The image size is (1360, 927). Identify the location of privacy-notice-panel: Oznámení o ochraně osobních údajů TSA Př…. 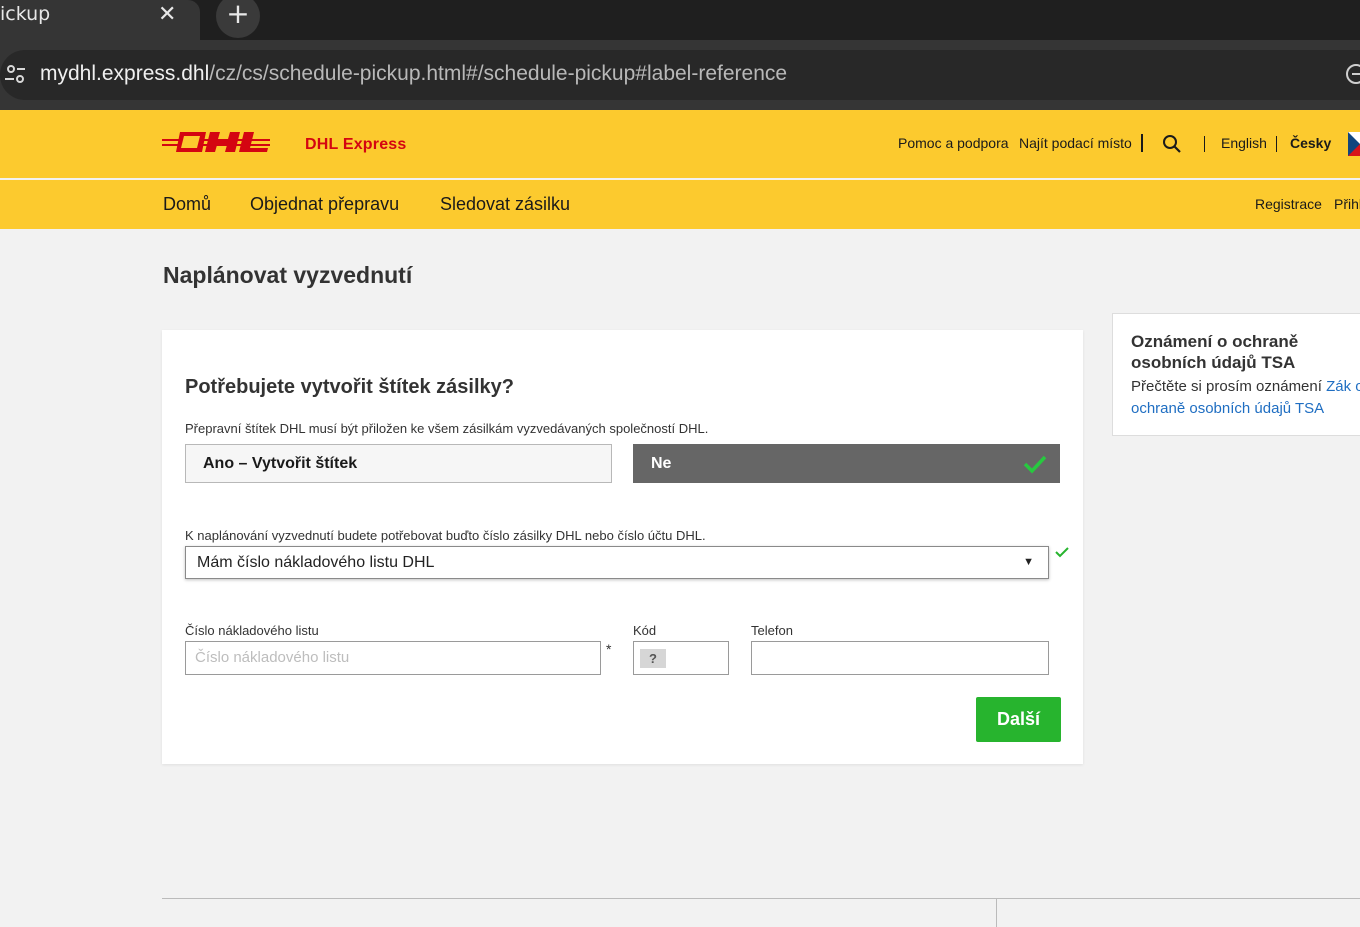
(1236, 374).